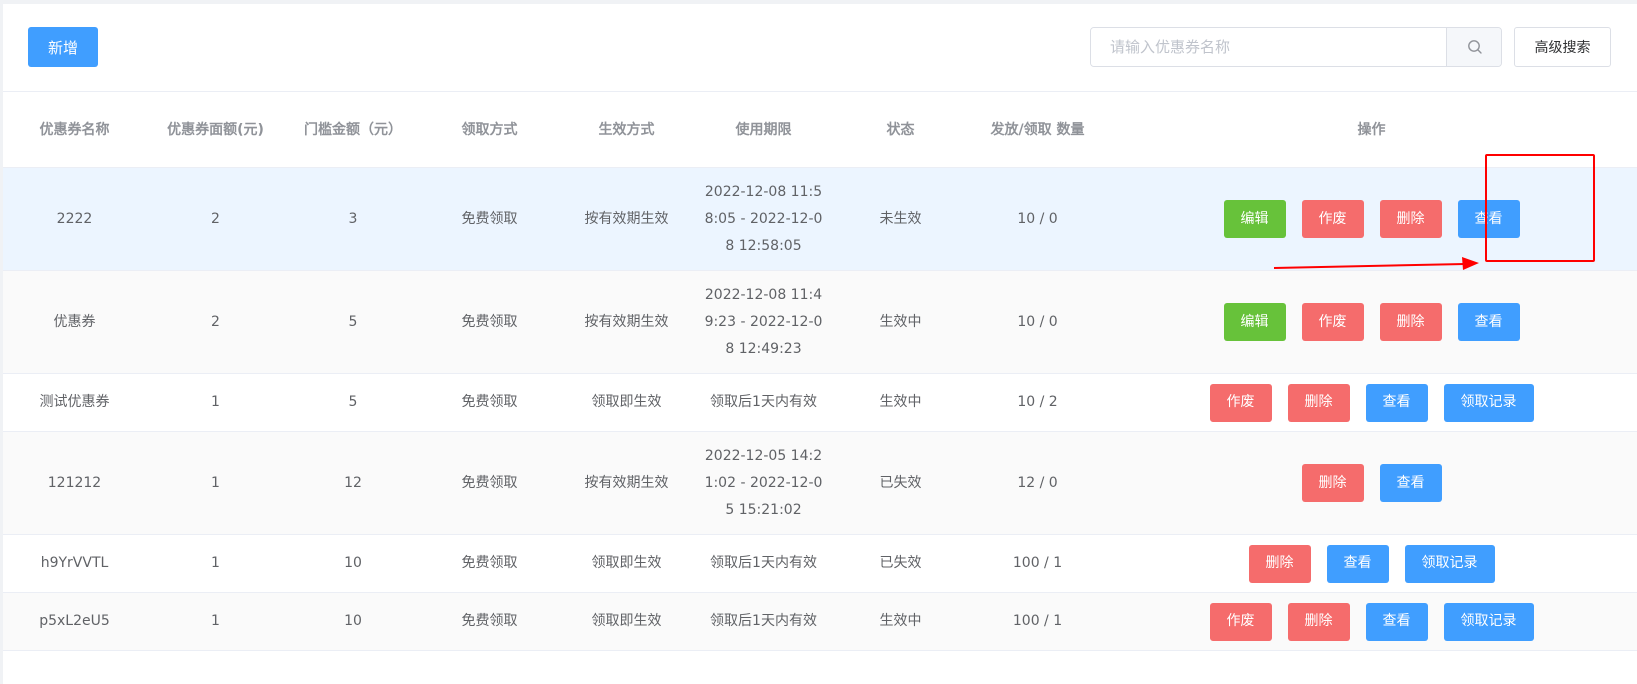 The width and height of the screenshot is (1637, 684). What do you see at coordinates (215, 130) in the screenshot?
I see `col-header-amount: 优惠券面额(元)` at bounding box center [215, 130].